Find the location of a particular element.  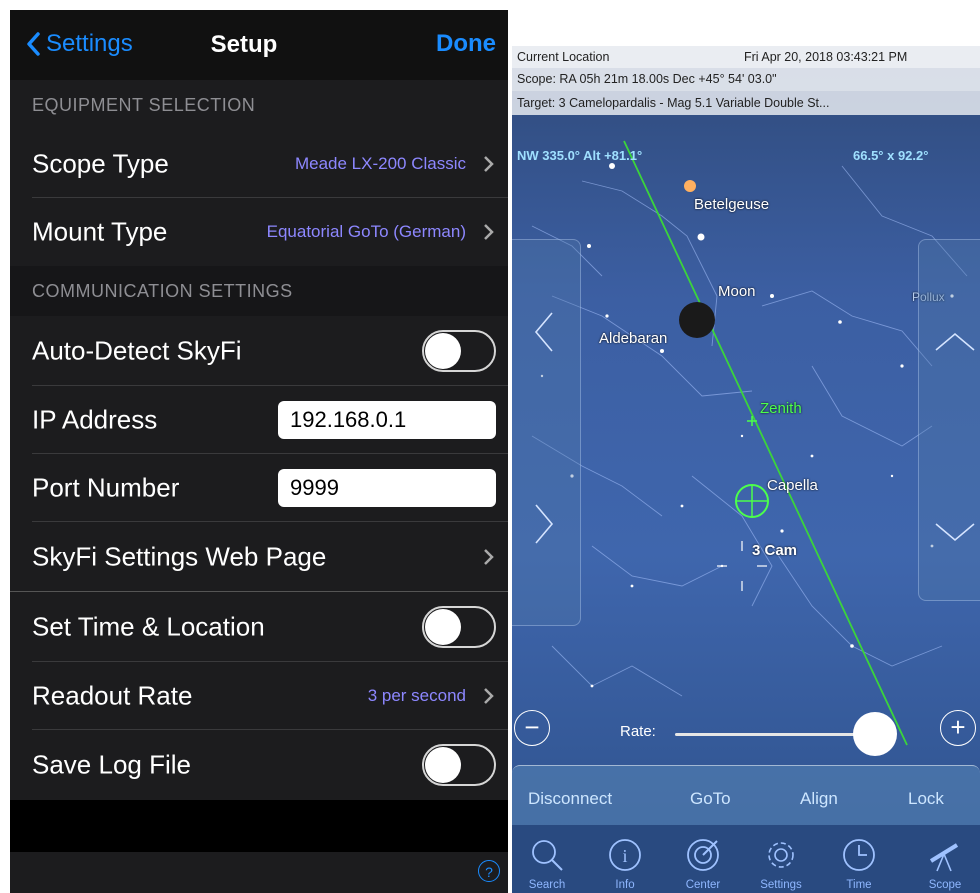

mount-type-value: Equatorial GoTo (German) is located at coordinates (366, 231).